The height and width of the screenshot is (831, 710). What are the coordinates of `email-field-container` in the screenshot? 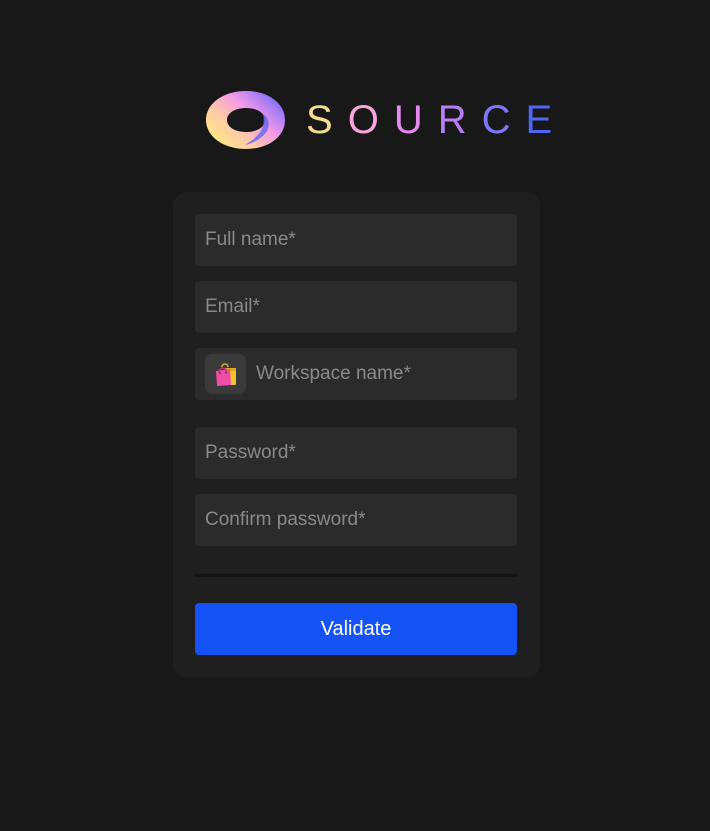 It's located at (356, 307).